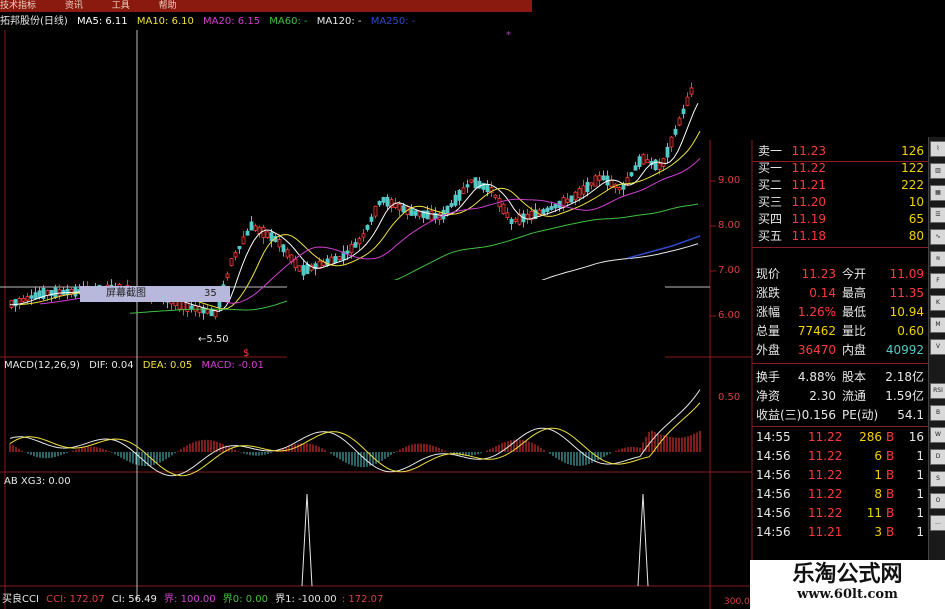 This screenshot has width=945, height=609. I want to click on price-axis-7: 7.00, so click(729, 270).